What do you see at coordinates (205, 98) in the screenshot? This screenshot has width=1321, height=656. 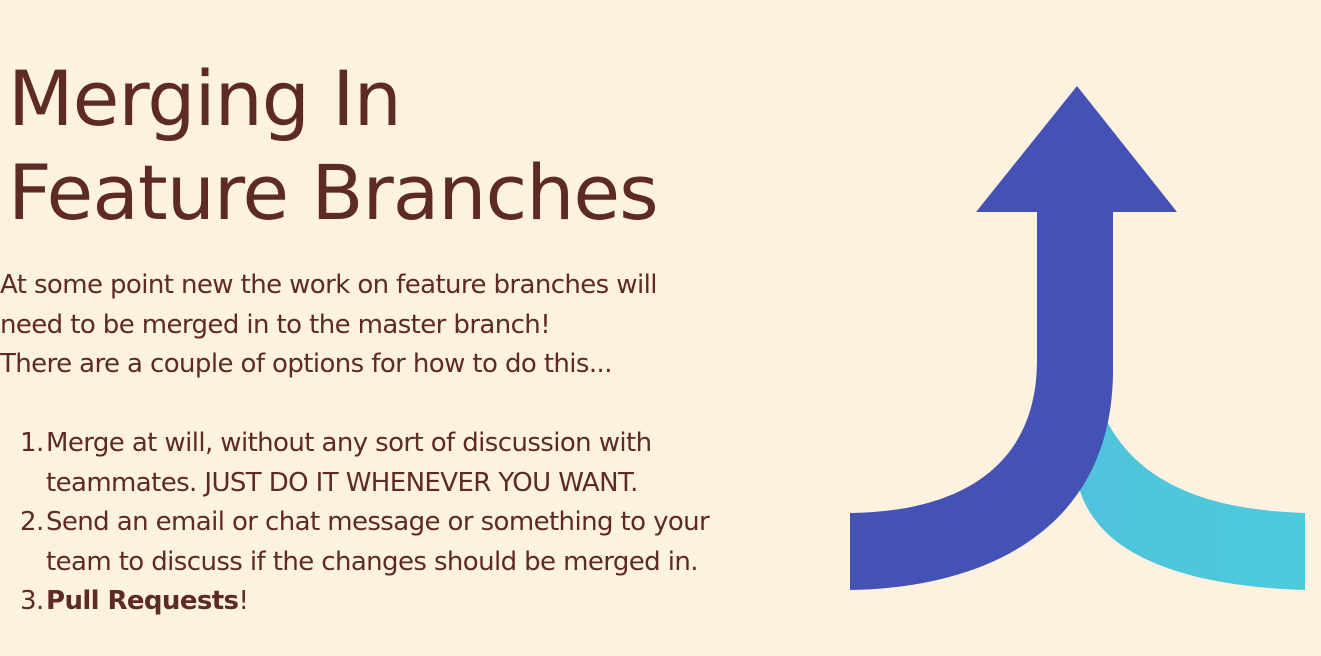 I see `slide-title-line-1: Merging In` at bounding box center [205, 98].